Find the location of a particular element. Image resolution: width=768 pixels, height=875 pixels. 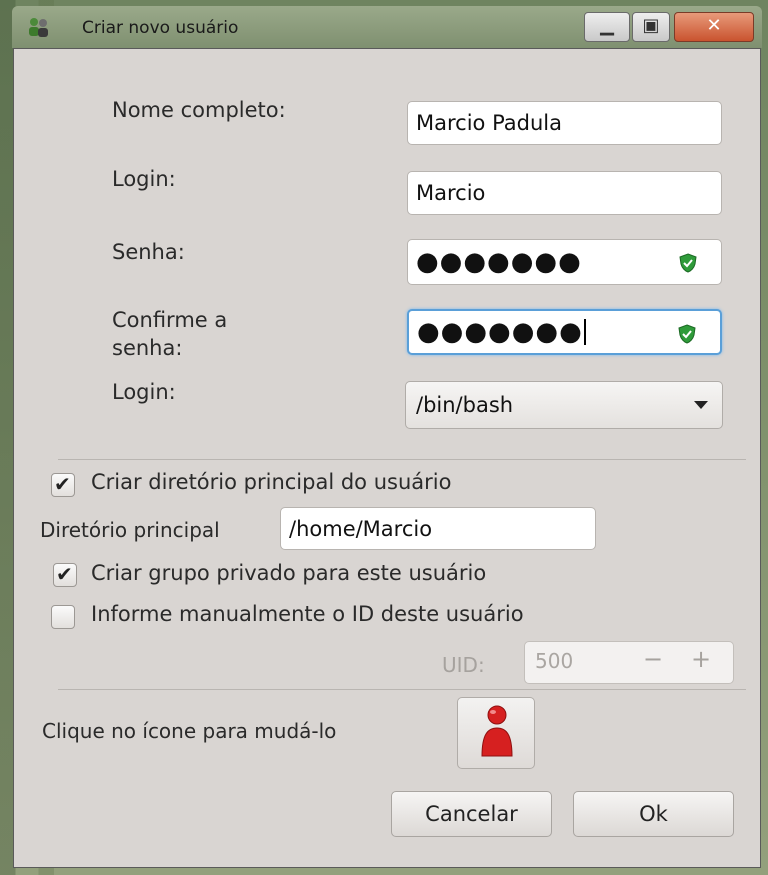

password-field: ●●●●●●● is located at coordinates (564, 262).